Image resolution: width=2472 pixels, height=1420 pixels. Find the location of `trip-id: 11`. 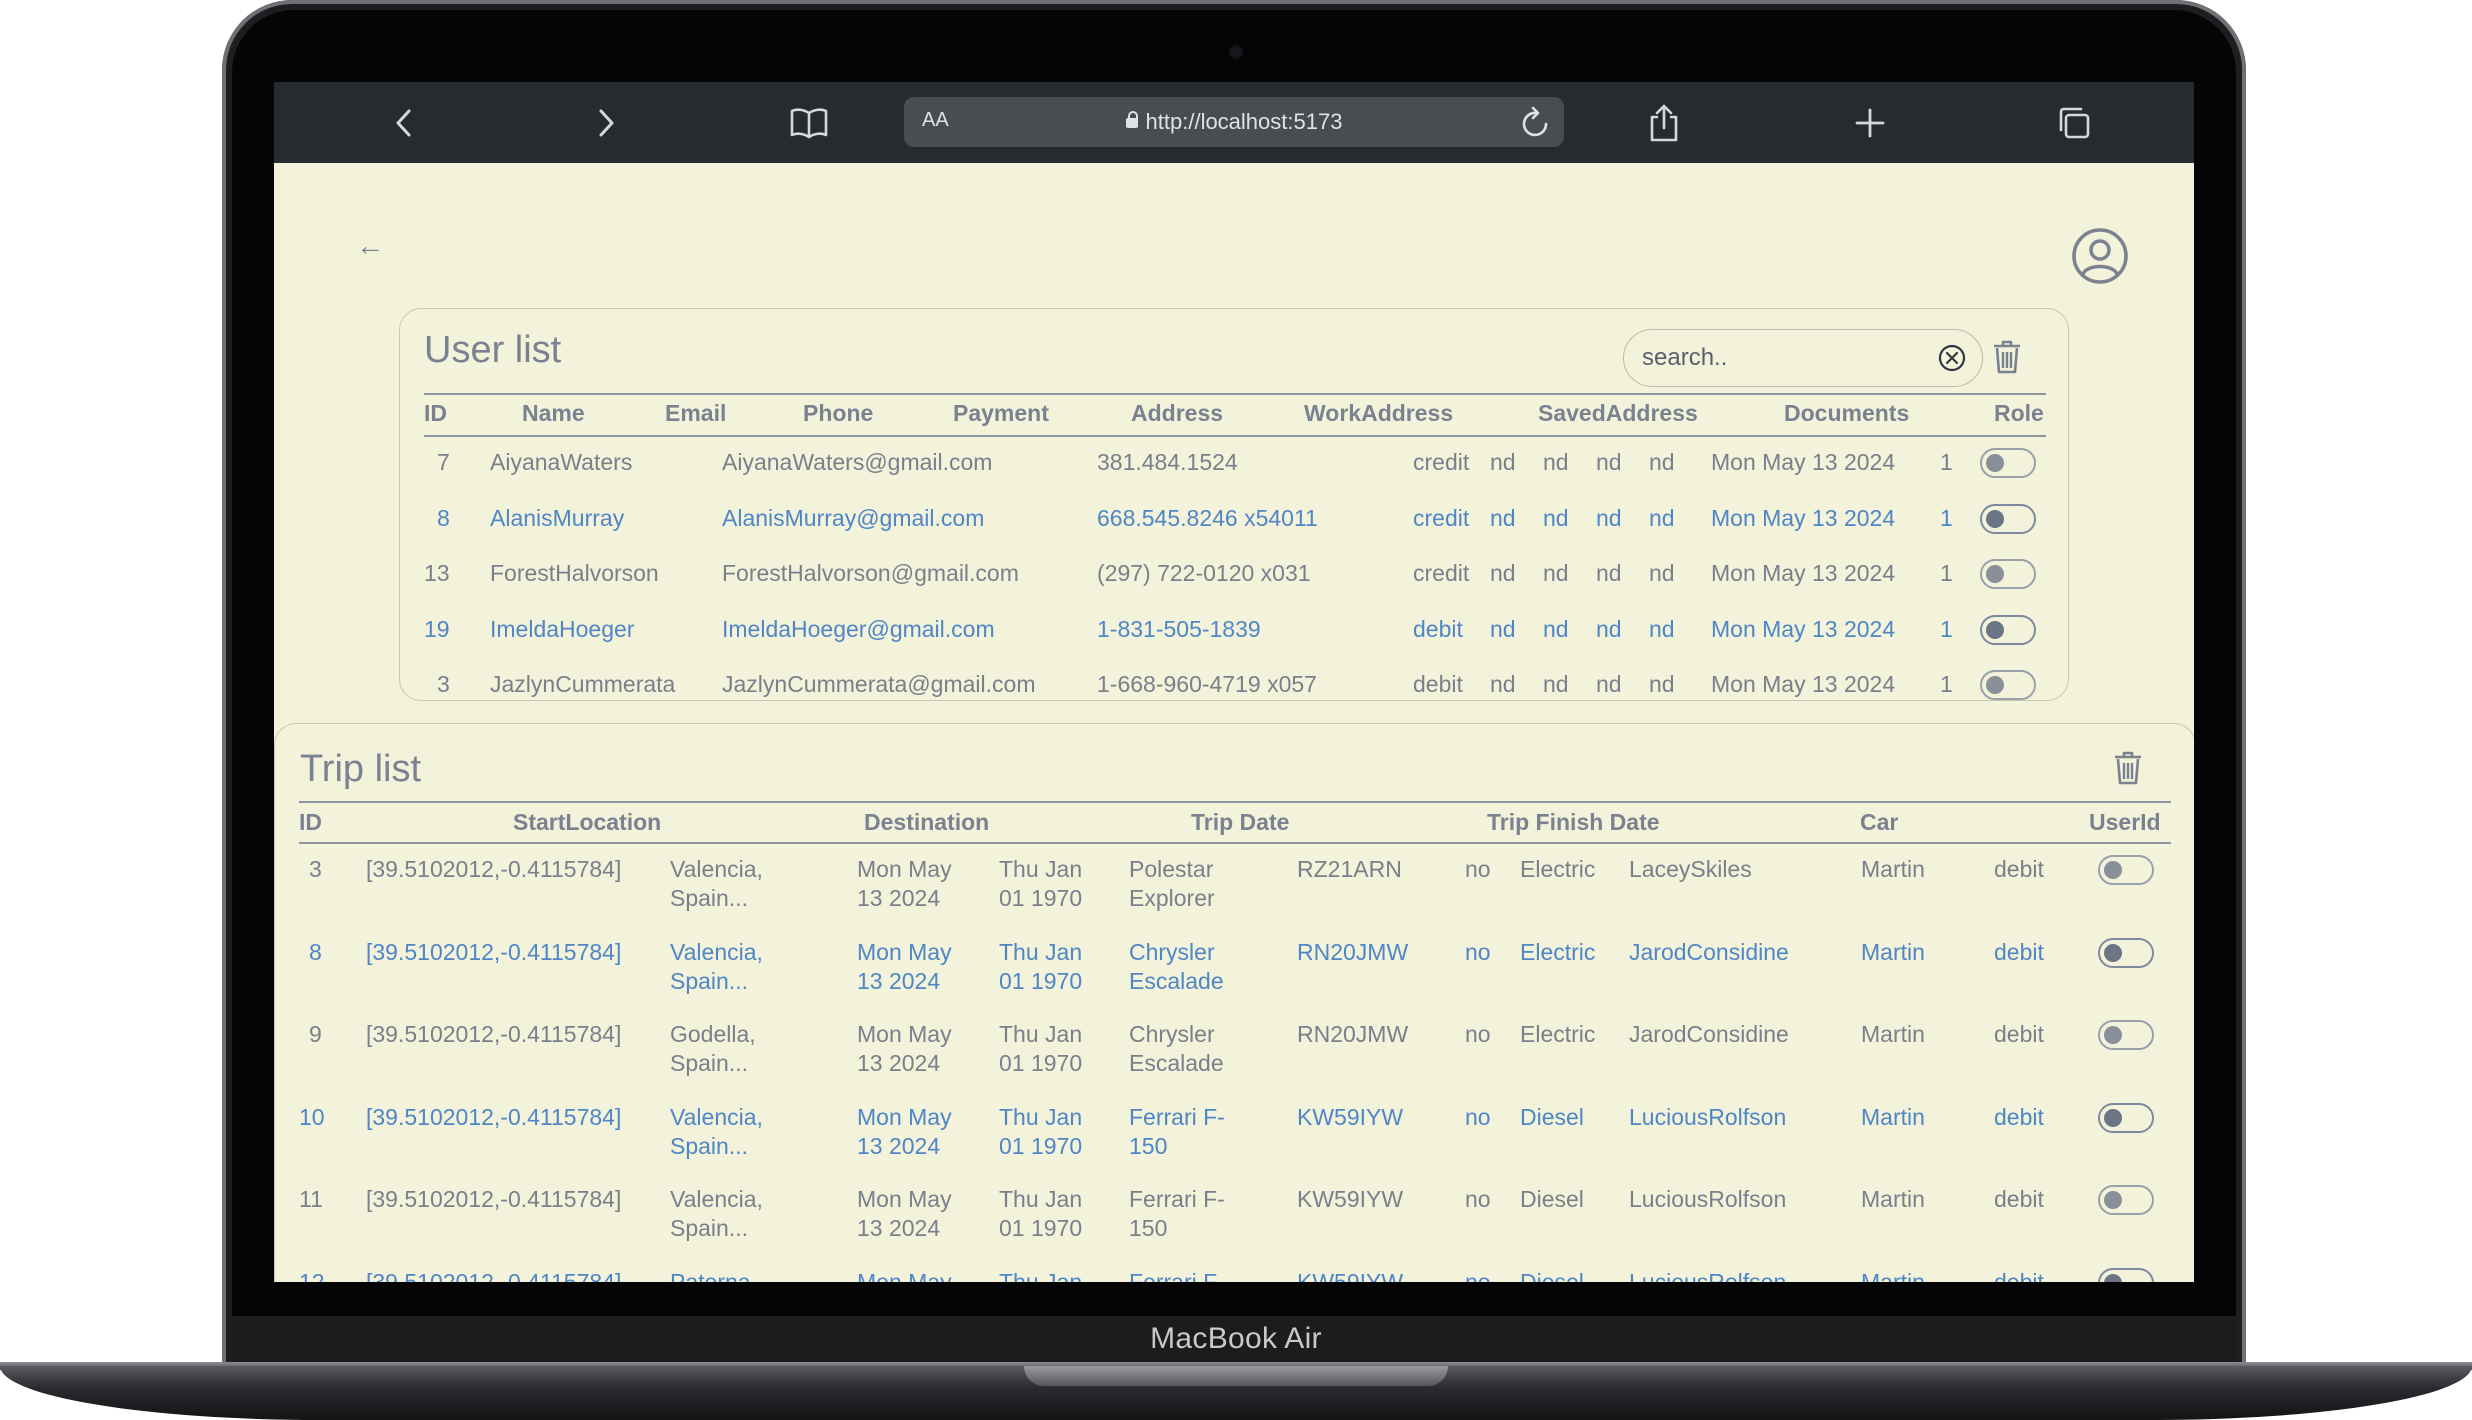

trip-id: 11 is located at coordinates (311, 1199).